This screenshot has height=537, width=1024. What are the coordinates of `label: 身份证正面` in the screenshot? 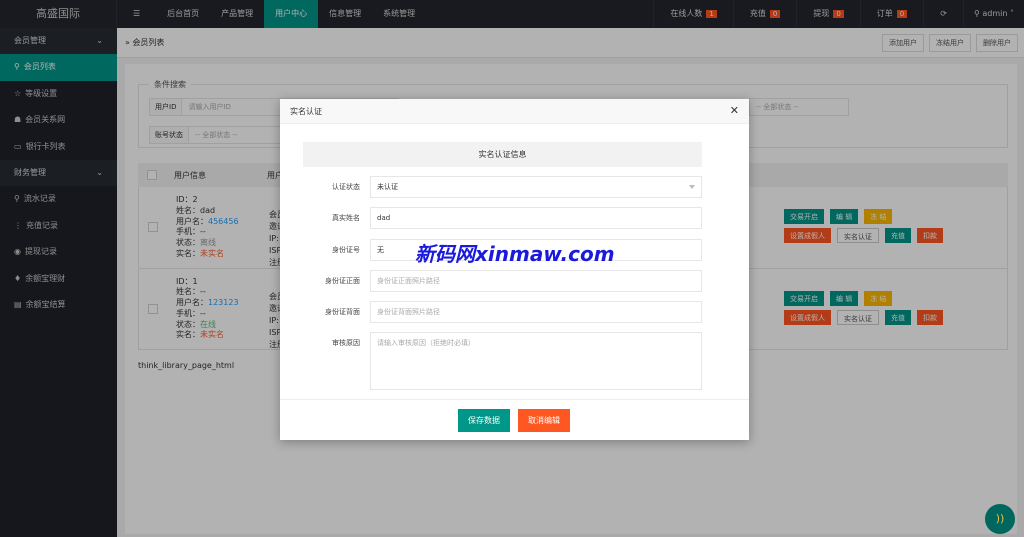 It's located at (342, 281).